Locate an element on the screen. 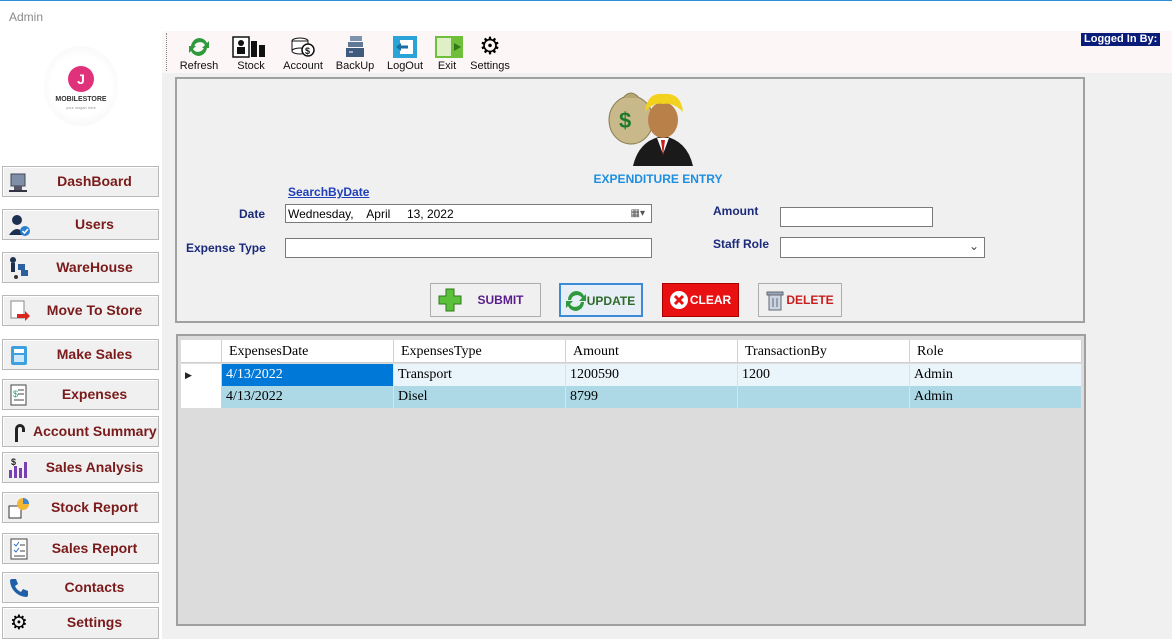 The image size is (1172, 639). date-value: Wednesday, April 13, 2022 is located at coordinates (371, 214).